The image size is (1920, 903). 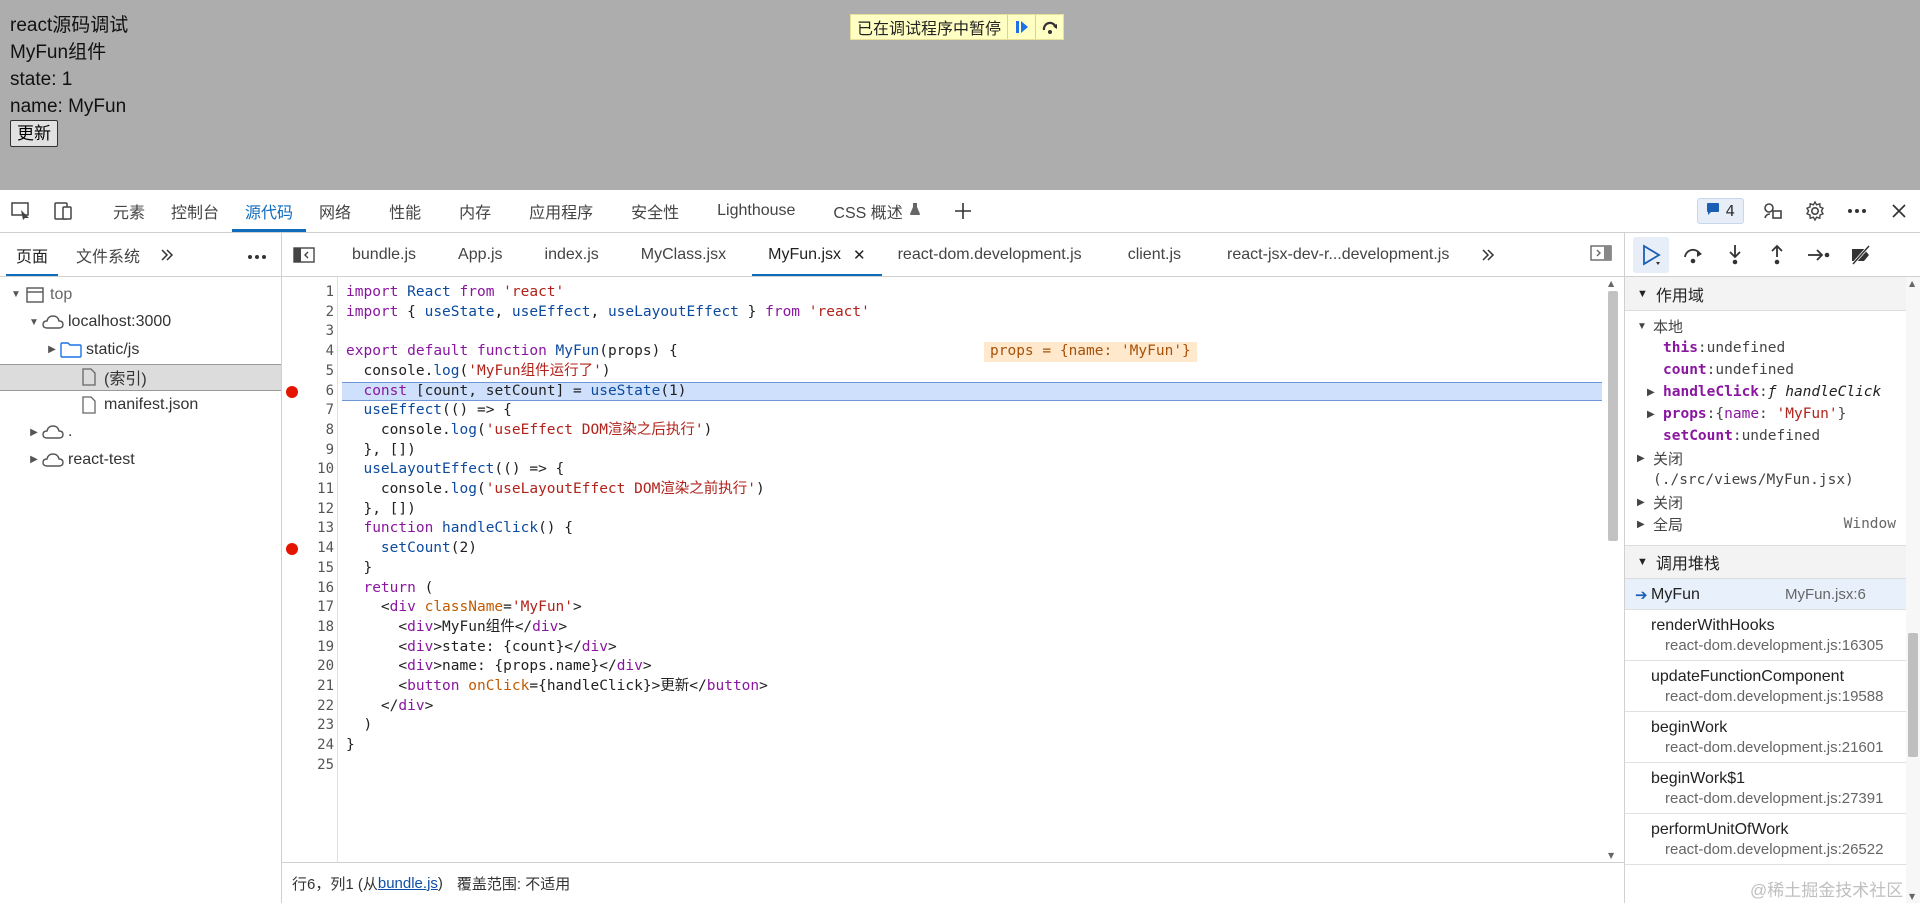 What do you see at coordinates (1488, 254) in the screenshot?
I see `more-editor-tabs-icon` at bounding box center [1488, 254].